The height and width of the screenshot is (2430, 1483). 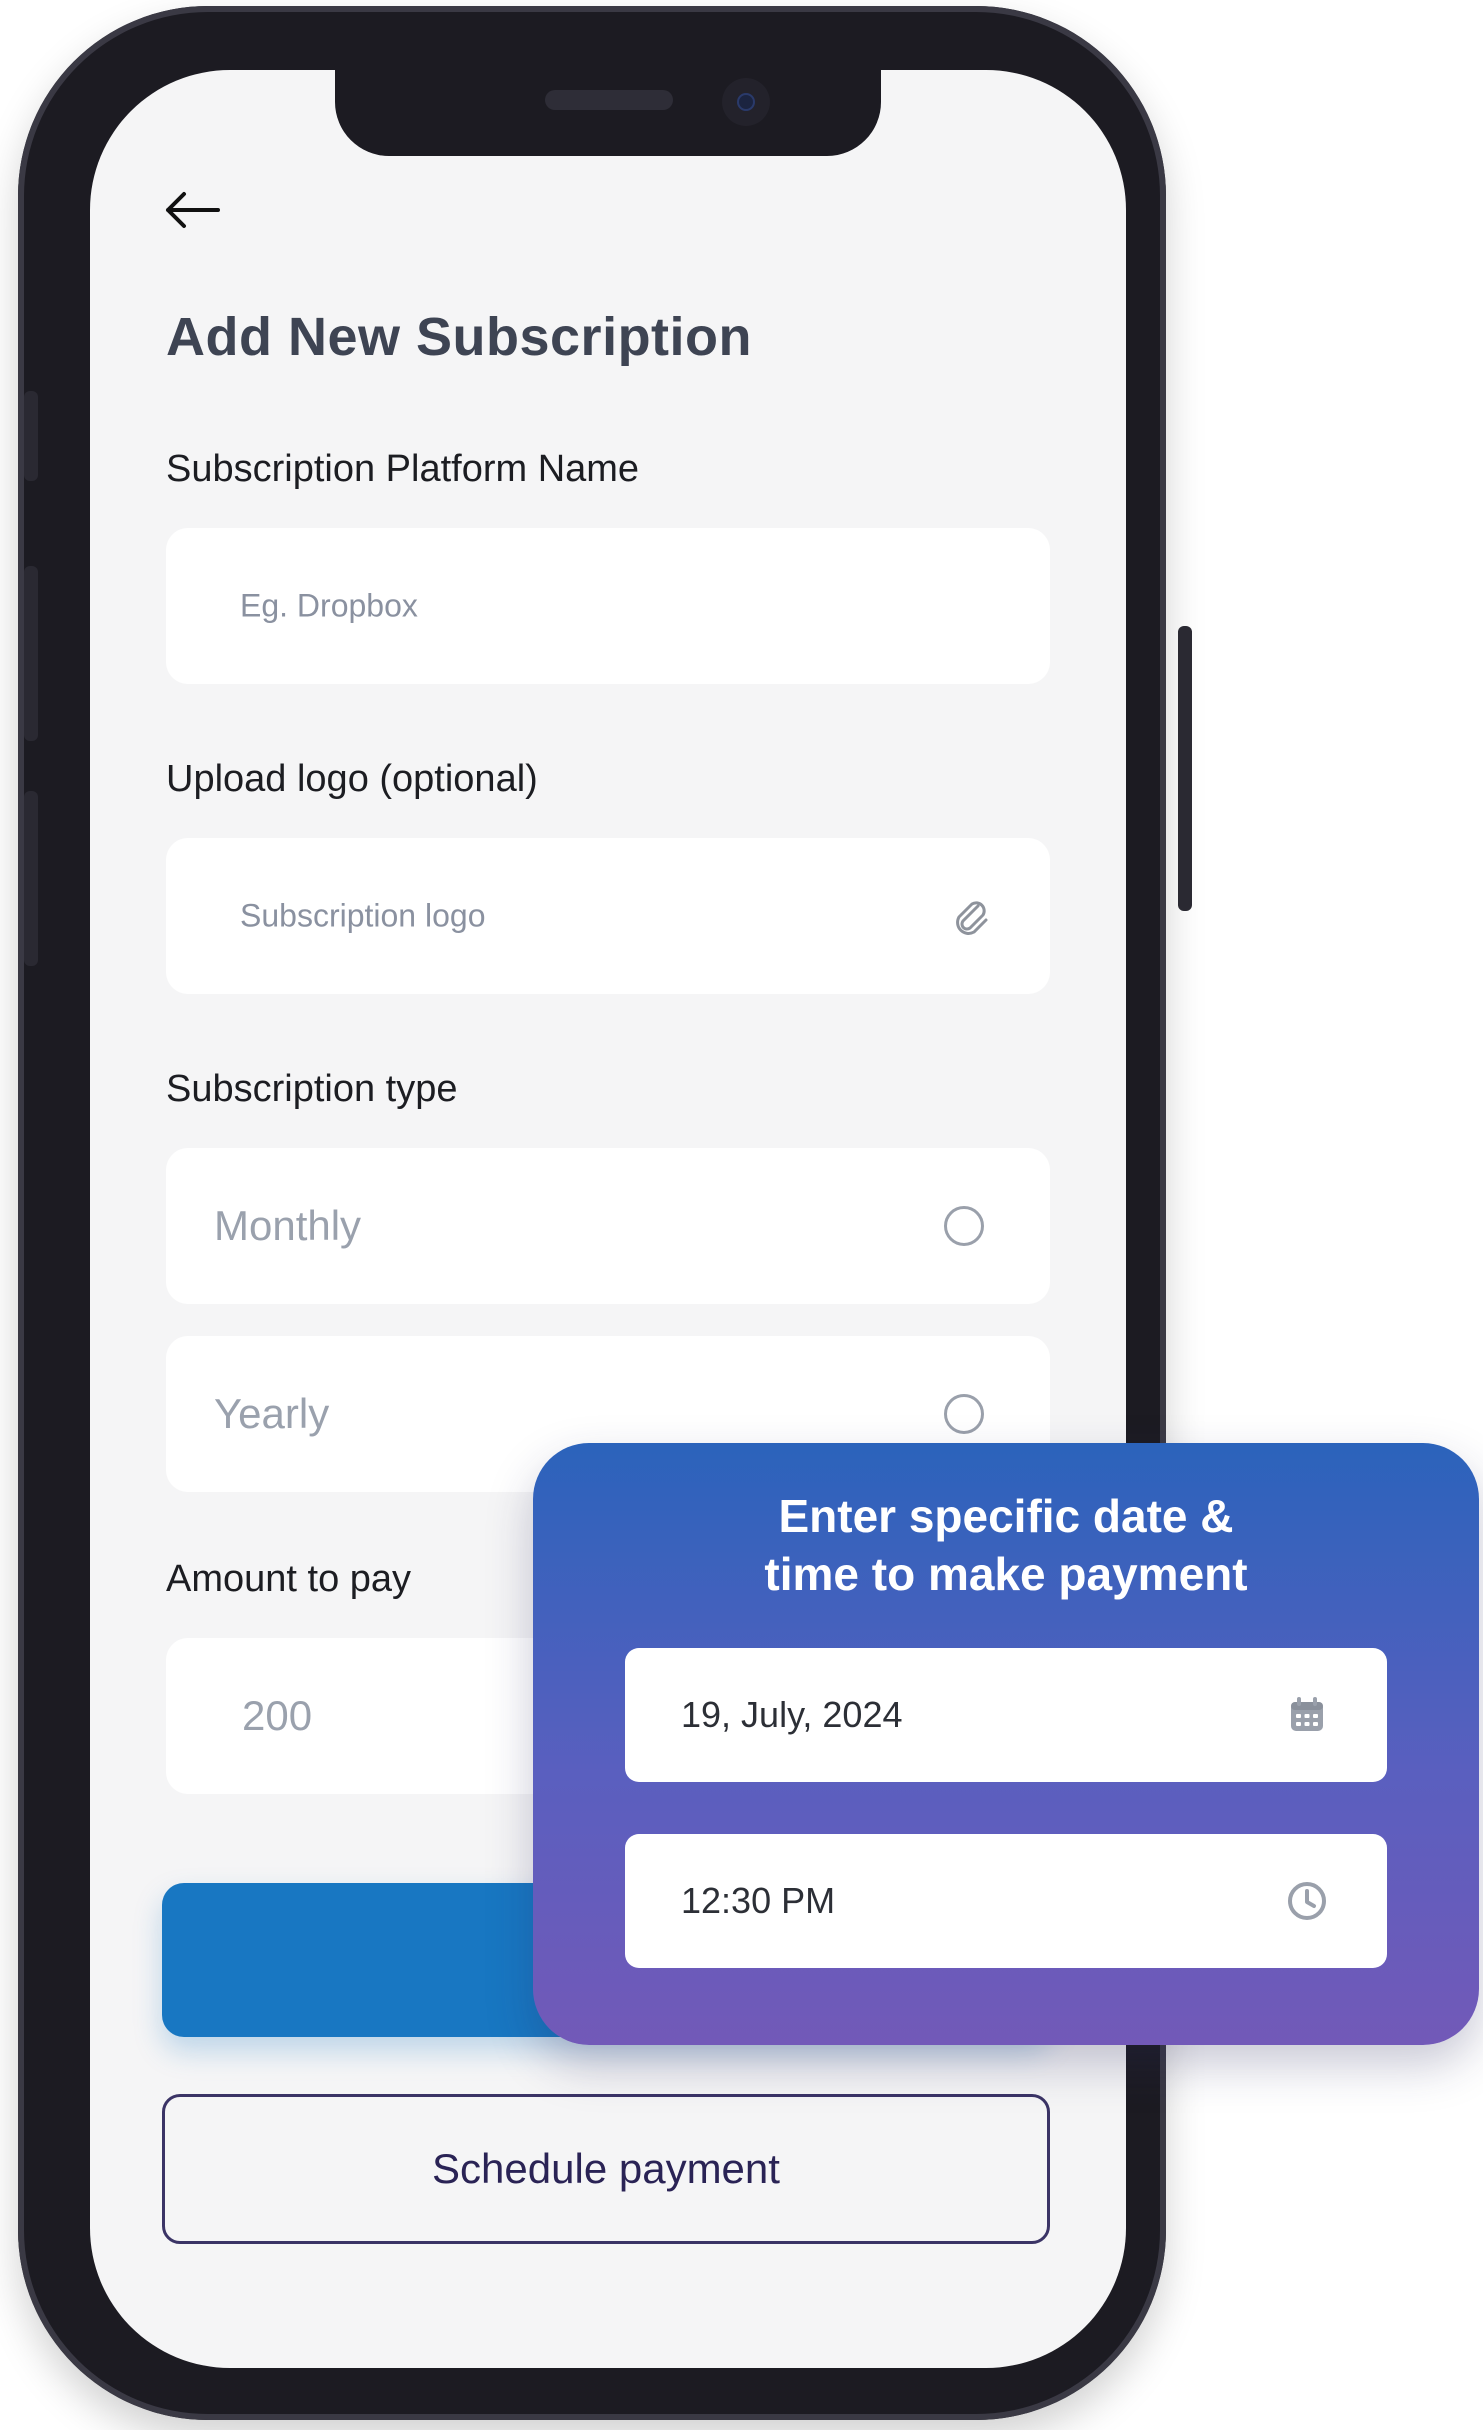 What do you see at coordinates (31, 653) in the screenshot?
I see `volume-up-button` at bounding box center [31, 653].